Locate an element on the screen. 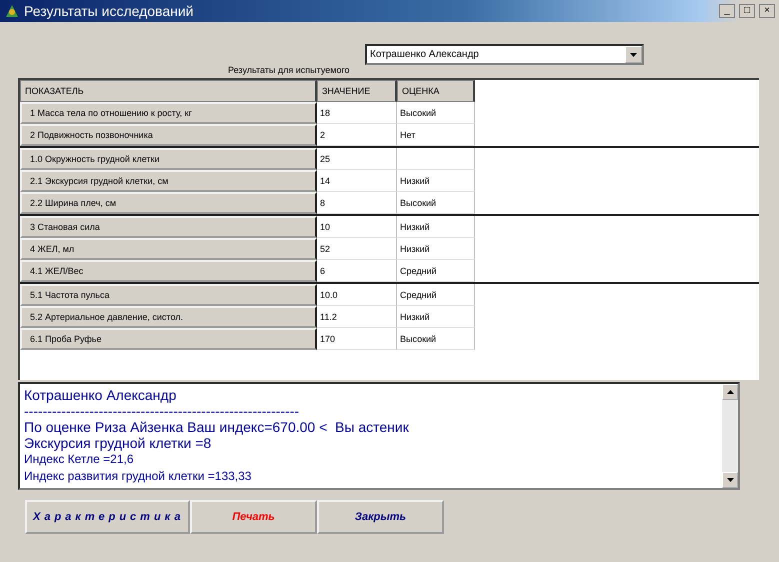 This screenshot has width=779, height=562. scrollbar is located at coordinates (730, 436).